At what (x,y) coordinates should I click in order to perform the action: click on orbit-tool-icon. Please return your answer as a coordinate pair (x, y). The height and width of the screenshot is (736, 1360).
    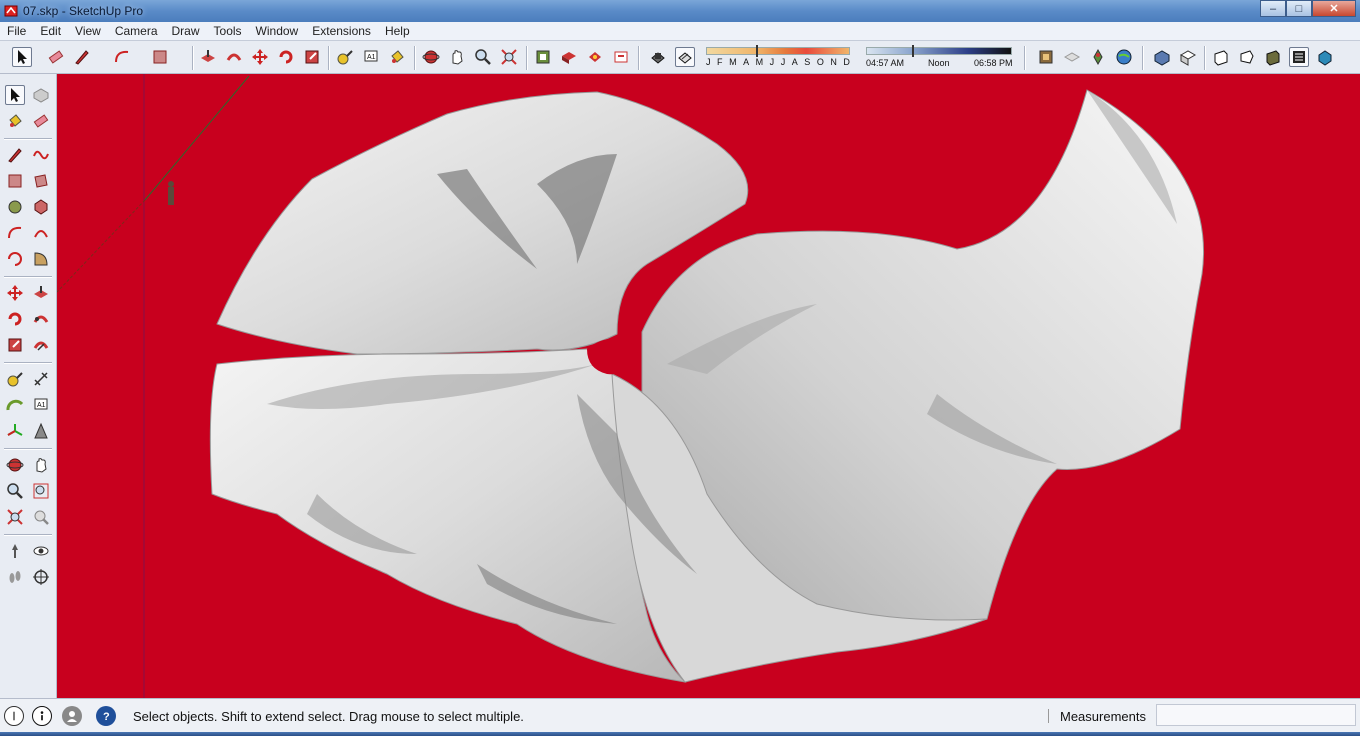
    Looking at the image, I should click on (15, 465).